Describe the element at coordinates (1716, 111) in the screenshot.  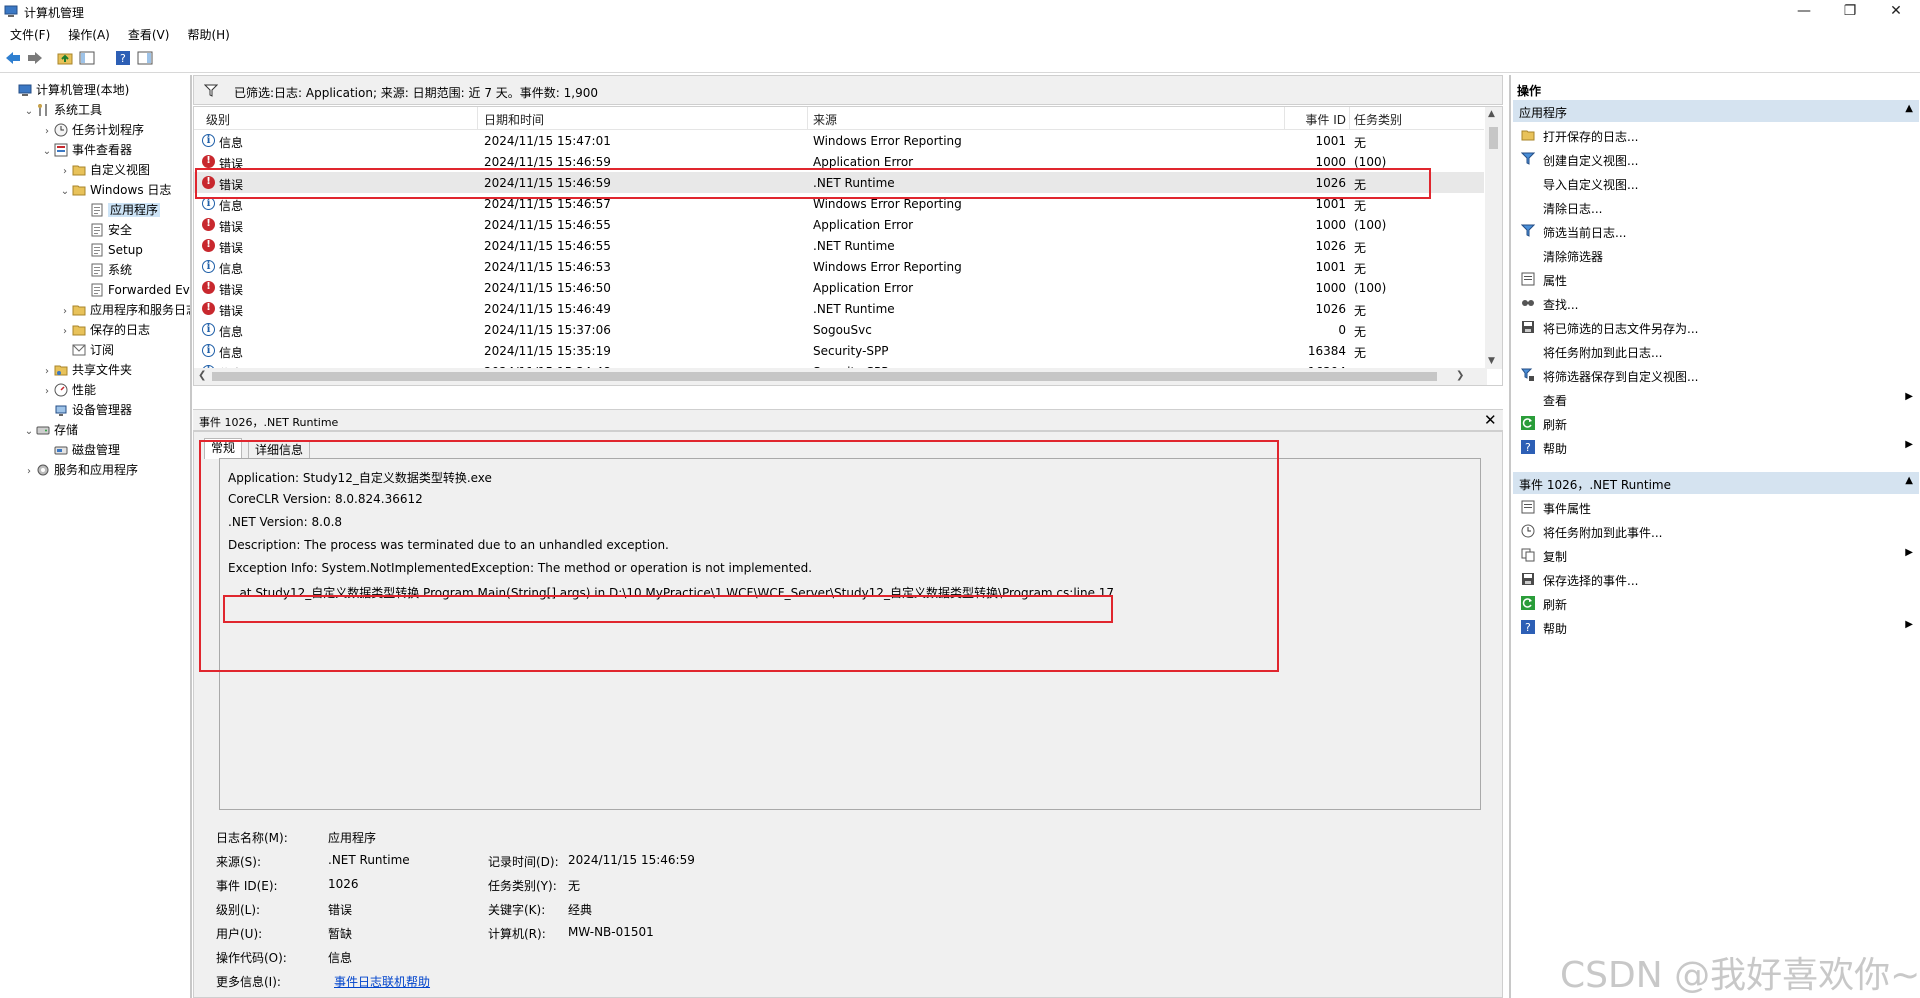
I see `actions-section-application: 应用程序 ▲` at that location.